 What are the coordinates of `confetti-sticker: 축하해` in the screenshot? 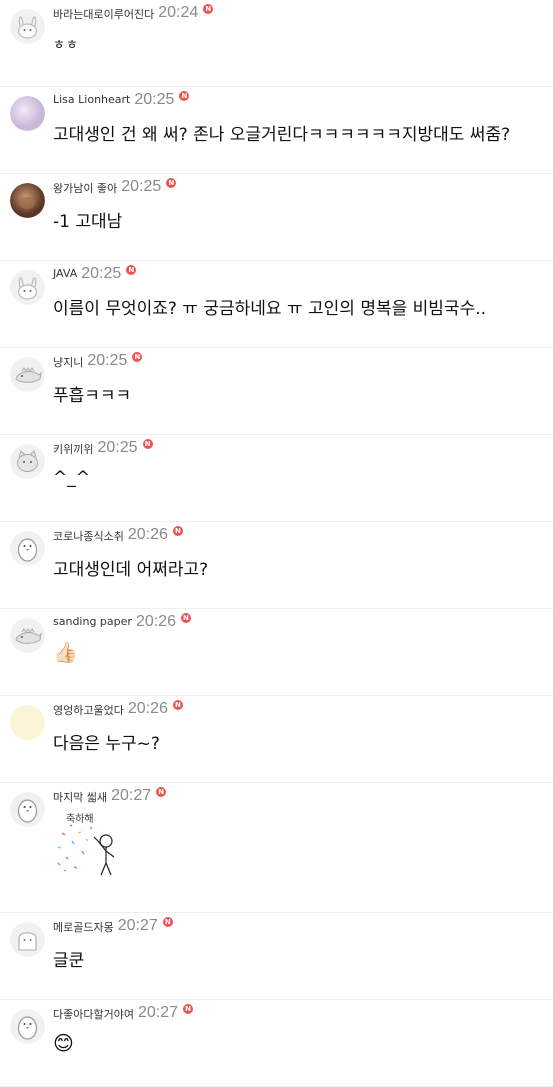 It's located at (87, 846).